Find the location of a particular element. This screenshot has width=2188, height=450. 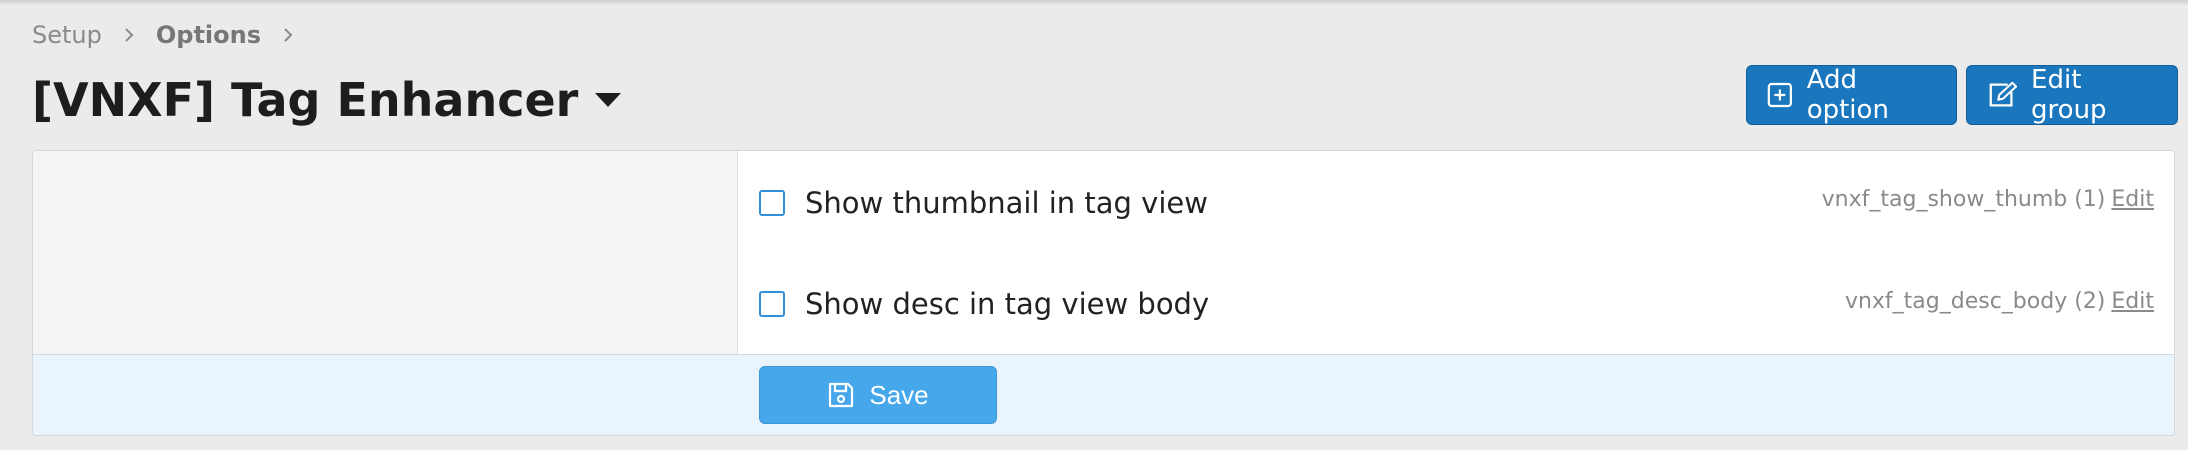

add-option-button: Add option is located at coordinates (1851, 95).